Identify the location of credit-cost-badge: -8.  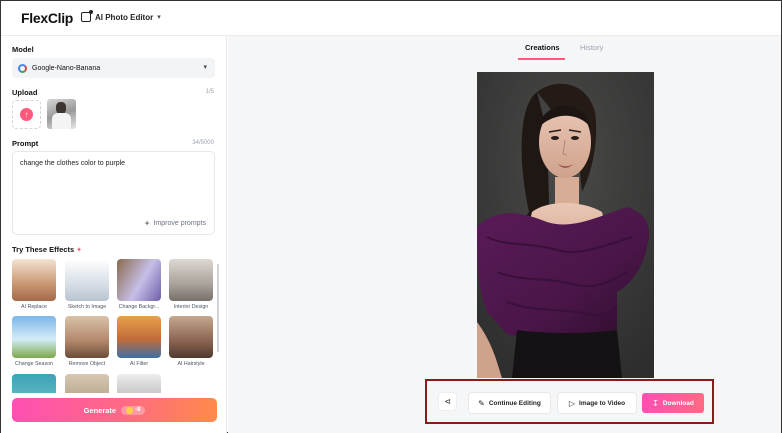
(133, 410).